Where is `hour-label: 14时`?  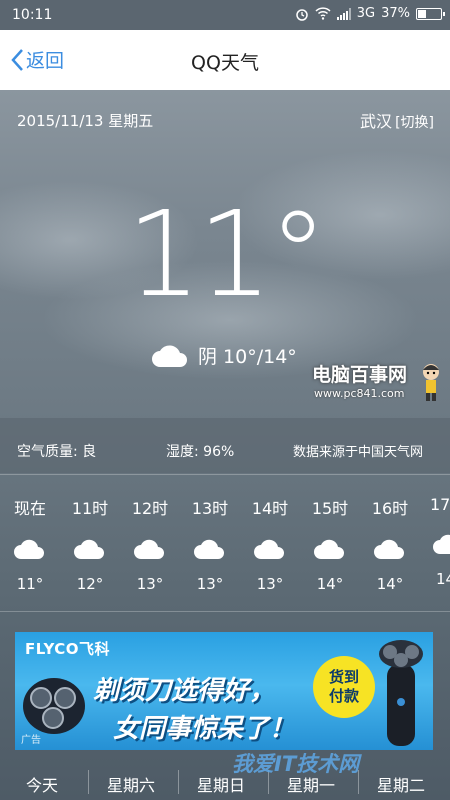 hour-label: 14时 is located at coordinates (270, 508).